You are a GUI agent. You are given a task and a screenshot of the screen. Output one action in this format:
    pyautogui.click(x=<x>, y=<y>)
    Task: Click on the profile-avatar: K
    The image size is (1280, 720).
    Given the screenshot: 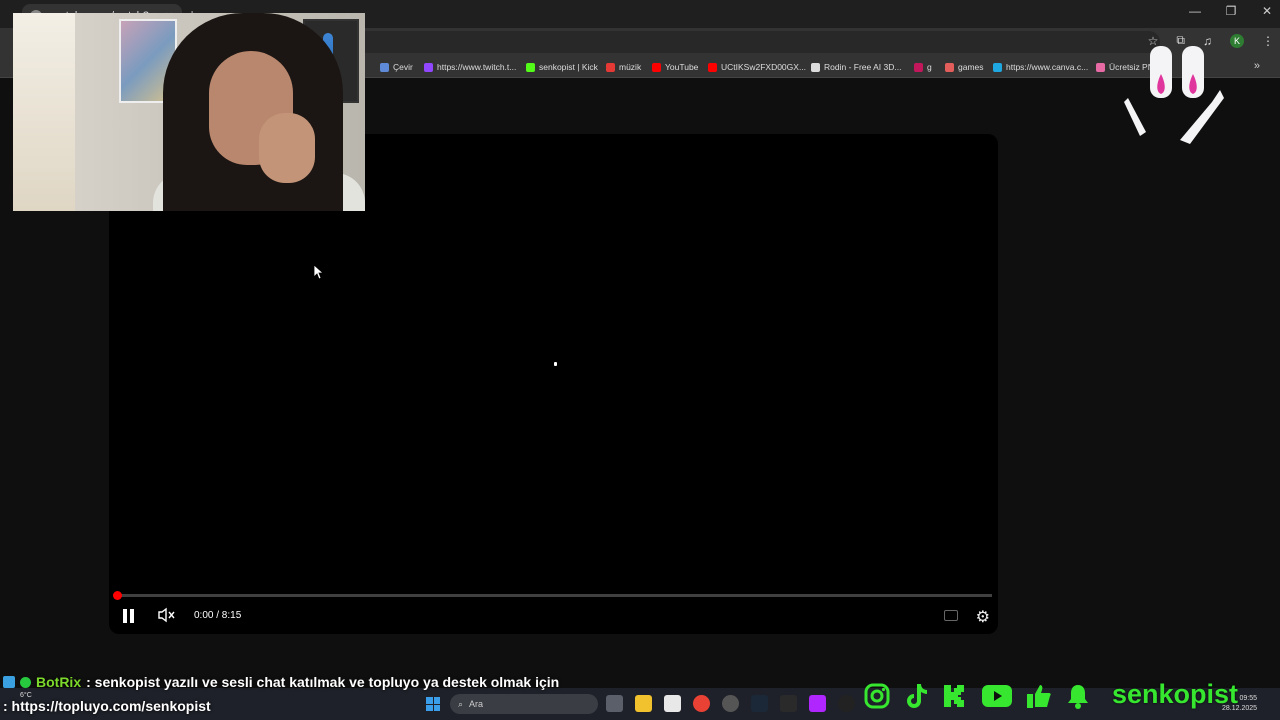 What is the action you would take?
    pyautogui.click(x=1237, y=40)
    